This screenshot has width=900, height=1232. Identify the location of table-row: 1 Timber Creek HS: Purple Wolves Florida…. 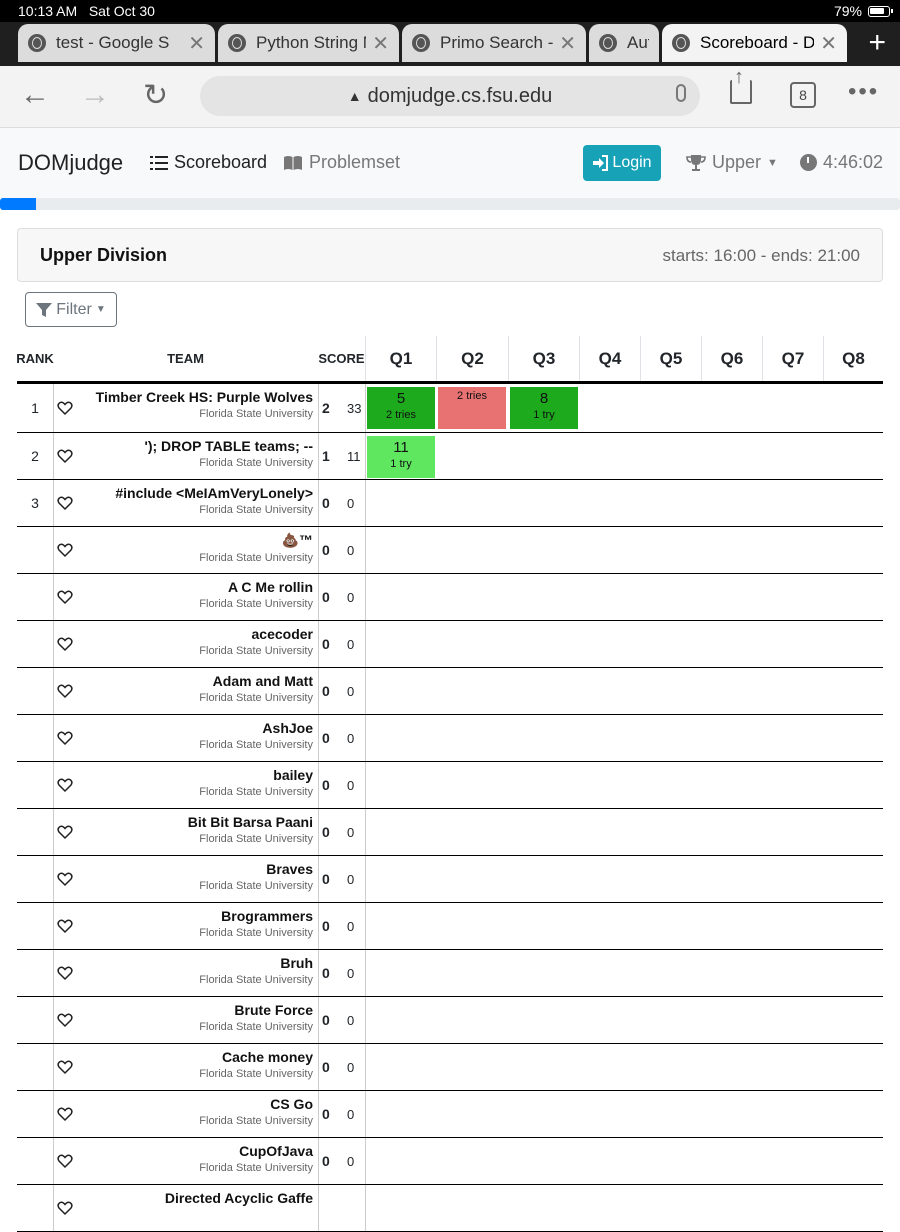
(450, 408).